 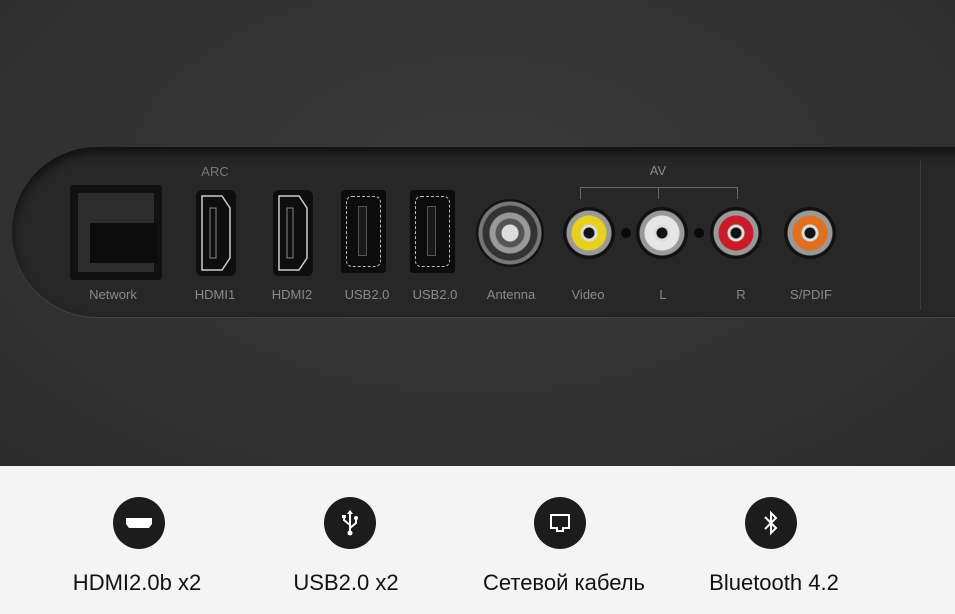 I want to click on feature-hdmi-label: HDMI2.0b x2, so click(x=137, y=582).